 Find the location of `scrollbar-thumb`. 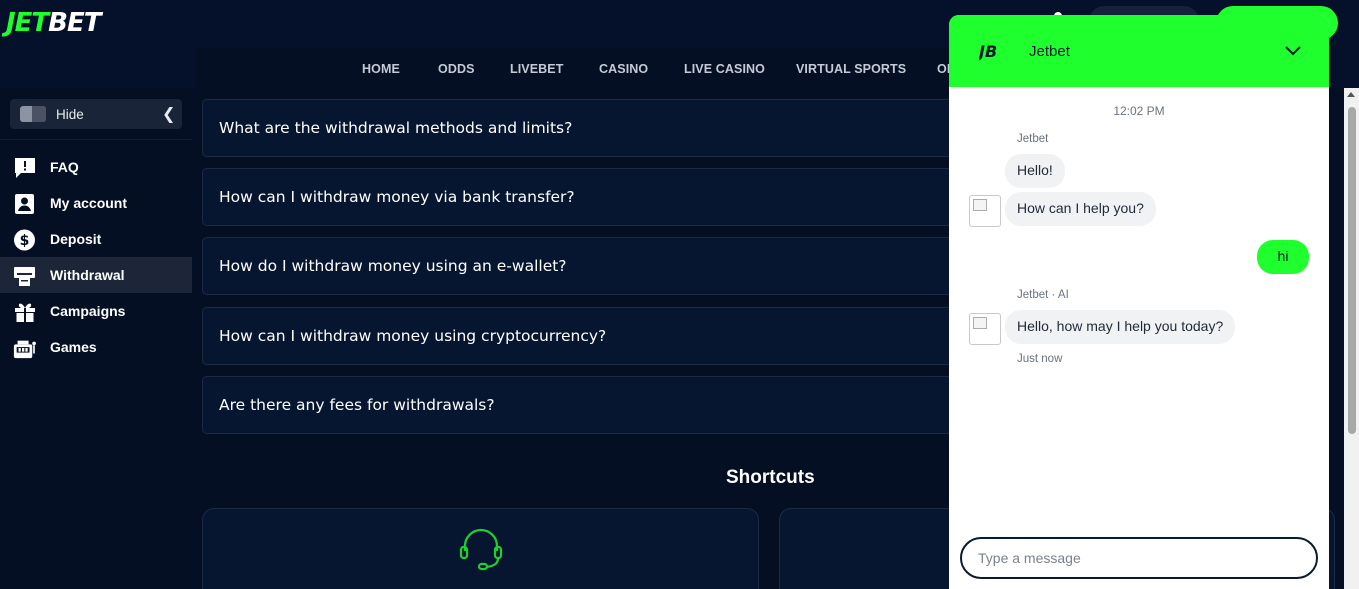

scrollbar-thumb is located at coordinates (1352, 270).